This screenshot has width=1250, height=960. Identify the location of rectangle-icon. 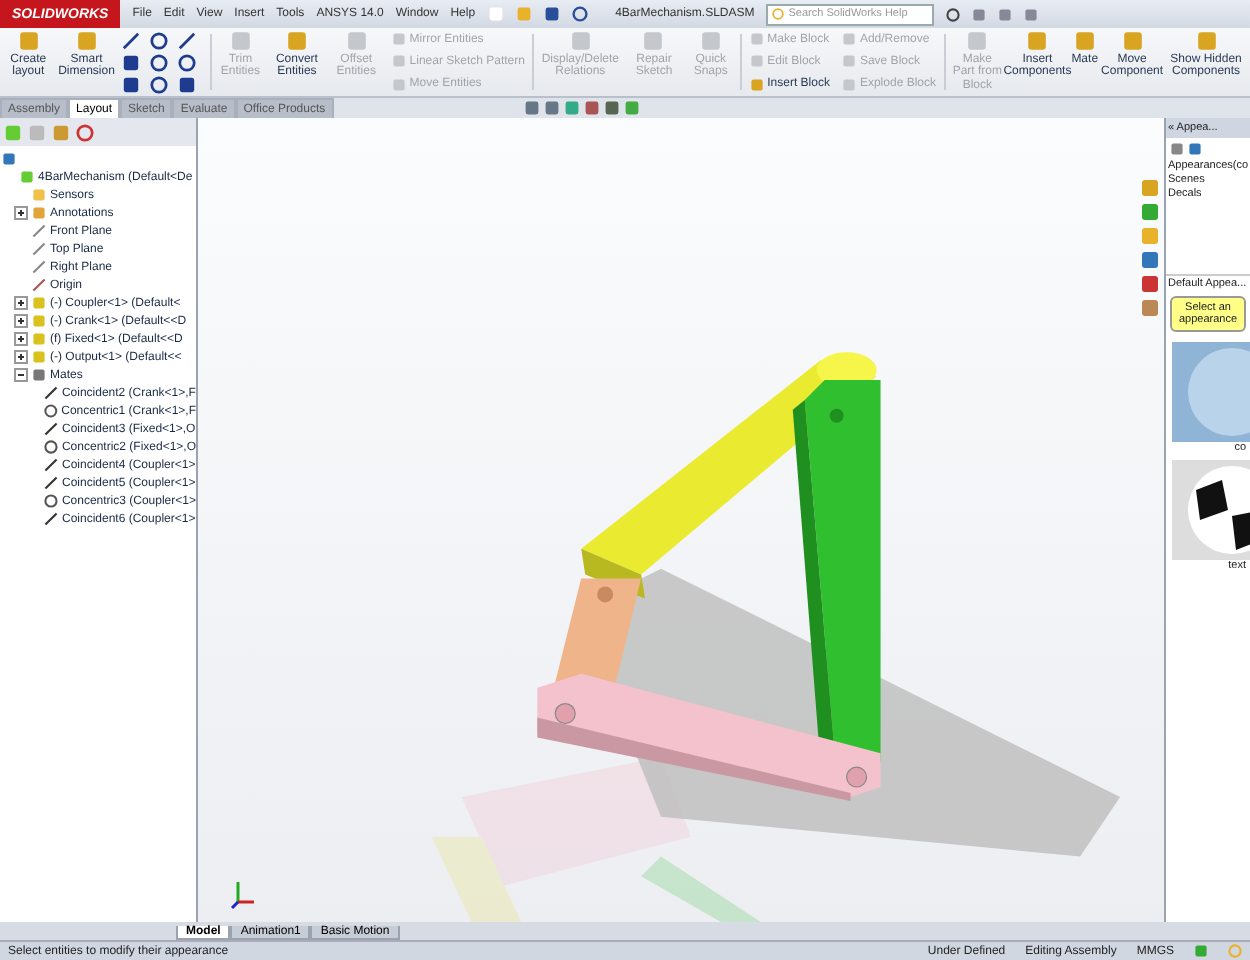
(187, 84).